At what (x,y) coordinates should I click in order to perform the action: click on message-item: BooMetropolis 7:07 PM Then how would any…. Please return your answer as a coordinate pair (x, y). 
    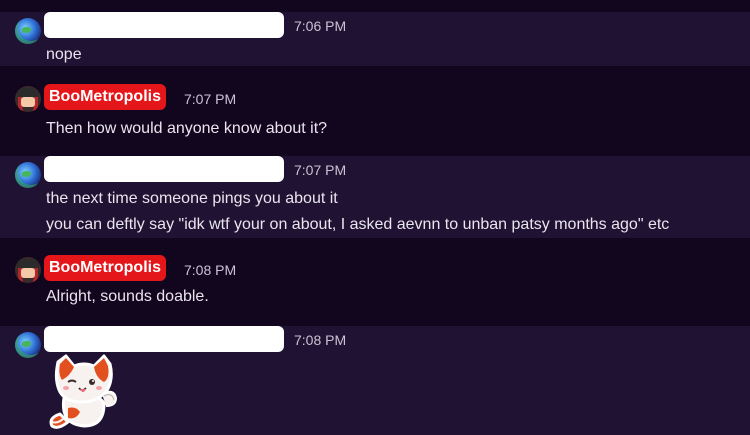
    Looking at the image, I should click on (375, 114).